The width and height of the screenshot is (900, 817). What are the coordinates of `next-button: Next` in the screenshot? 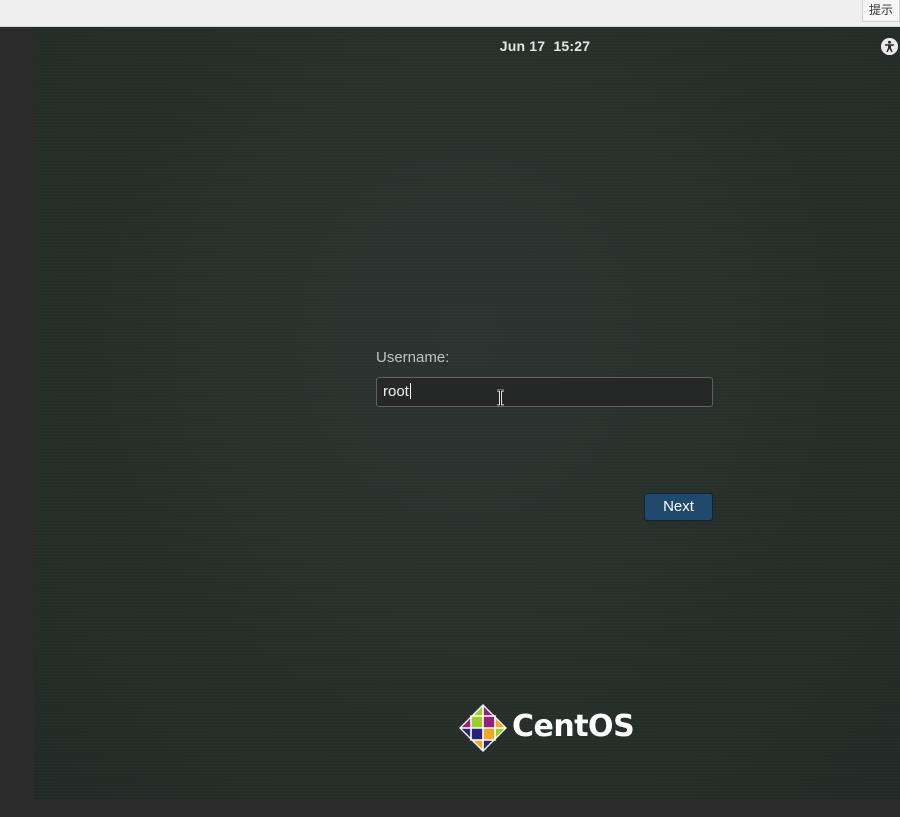 It's located at (678, 507).